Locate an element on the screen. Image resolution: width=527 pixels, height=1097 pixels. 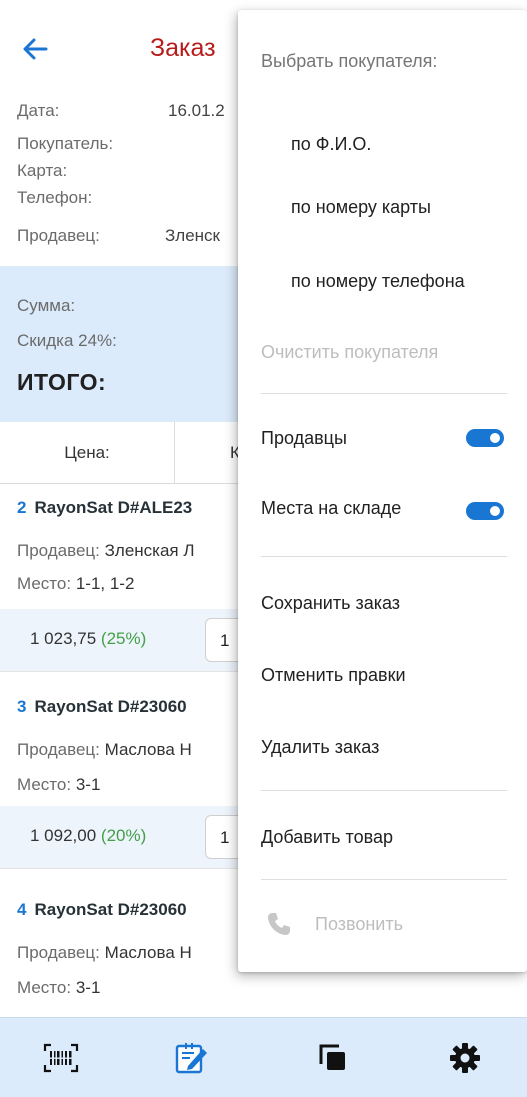
save-order-item: Сохранить заказ is located at coordinates (330, 603).